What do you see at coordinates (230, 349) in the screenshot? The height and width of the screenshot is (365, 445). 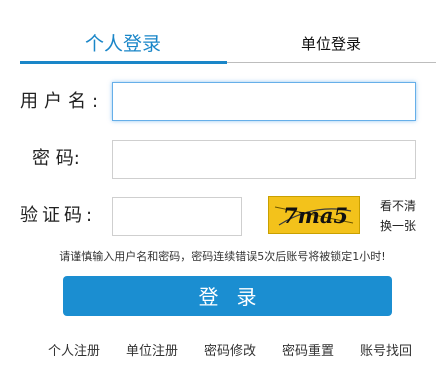 I see `change-password-link: 密码修改` at bounding box center [230, 349].